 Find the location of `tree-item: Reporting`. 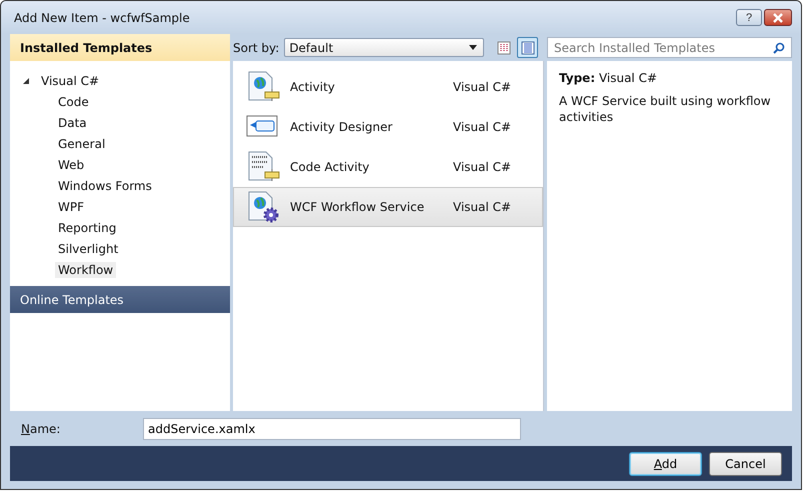

tree-item: Reporting is located at coordinates (87, 228).